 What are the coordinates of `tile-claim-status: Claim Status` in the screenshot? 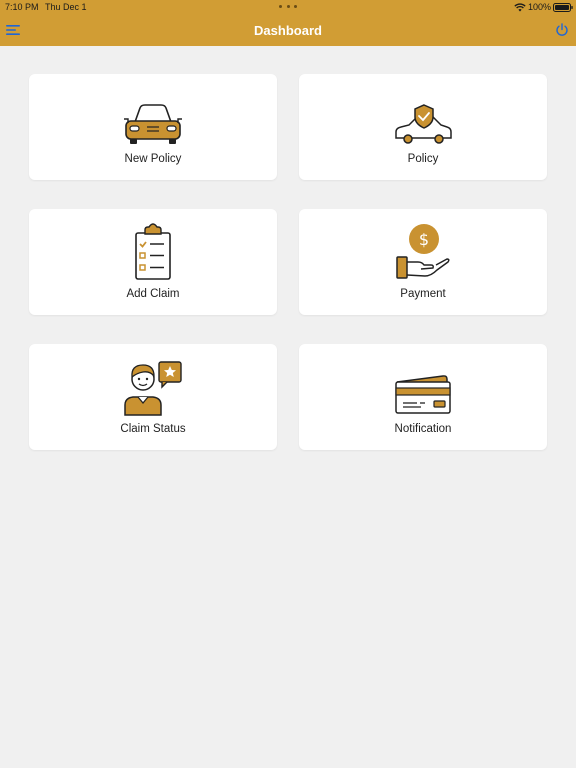 It's located at (153, 397).